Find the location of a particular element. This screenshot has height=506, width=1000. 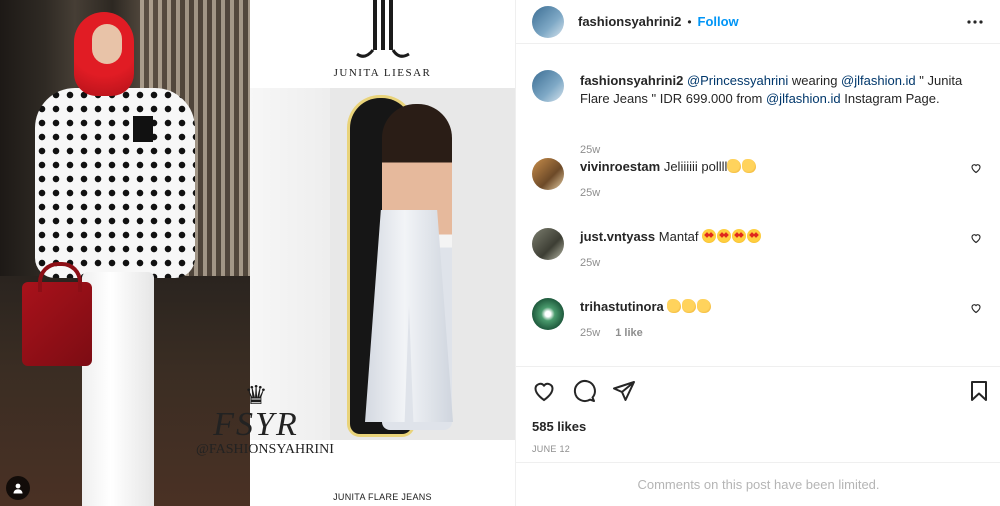

comment-text: trihastutinora is located at coordinates (646, 307).